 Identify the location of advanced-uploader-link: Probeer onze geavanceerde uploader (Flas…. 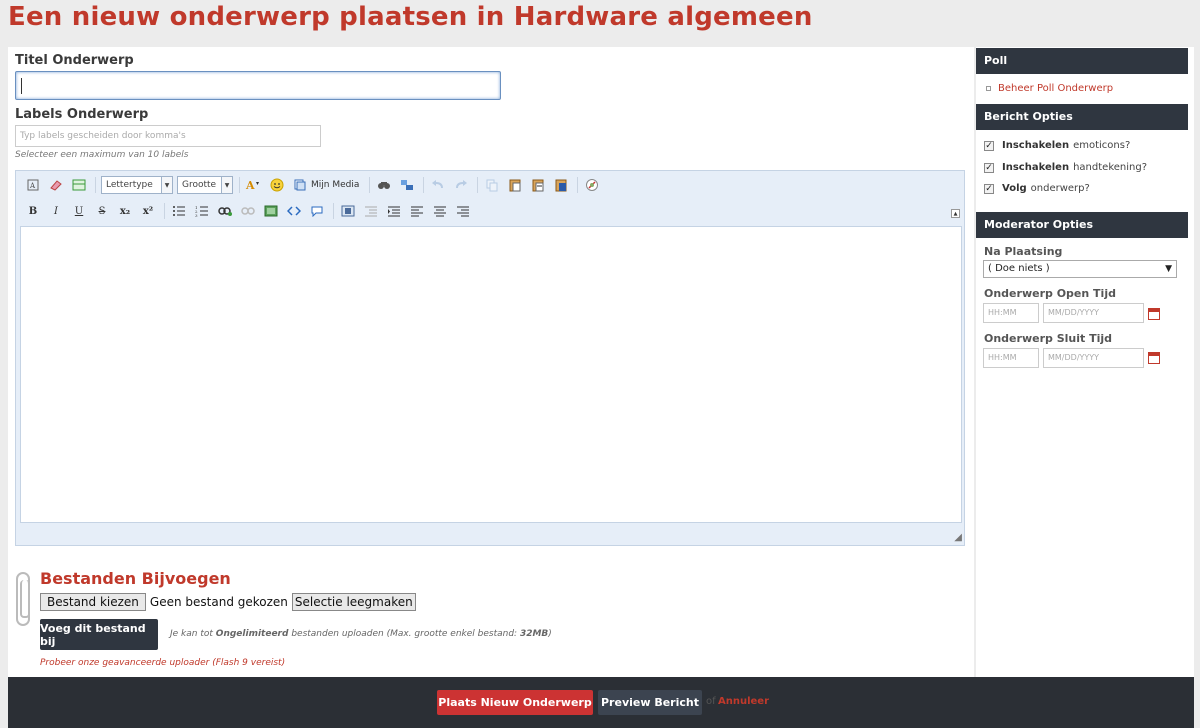
(162, 663).